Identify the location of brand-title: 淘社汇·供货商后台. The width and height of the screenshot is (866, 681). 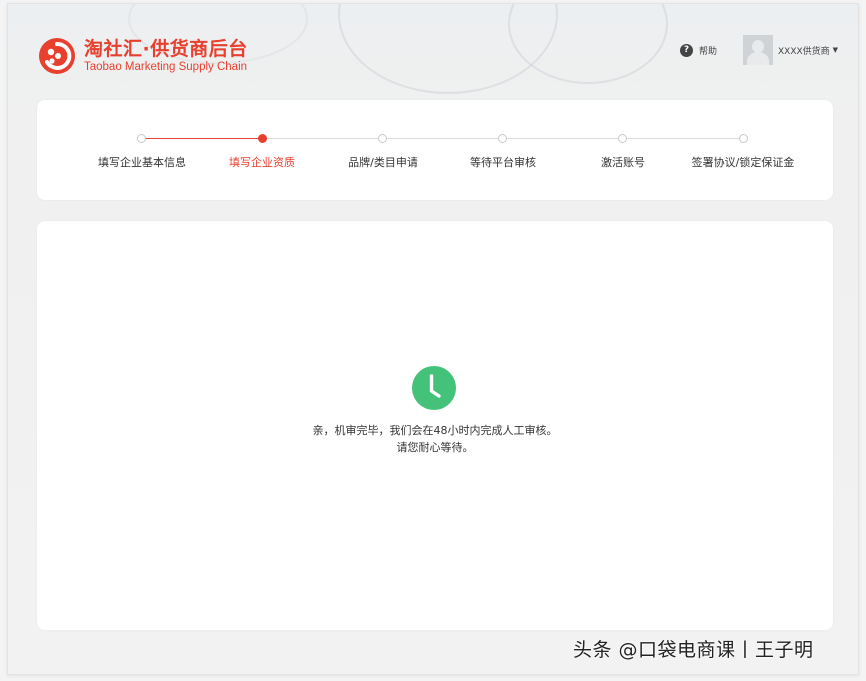
(166, 48).